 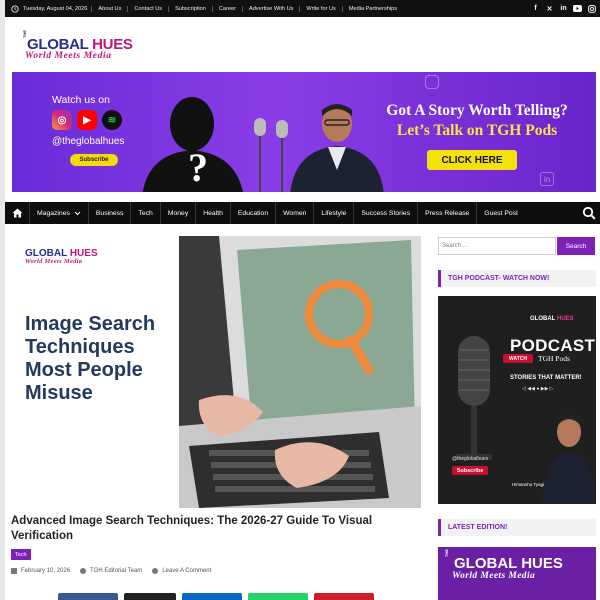 What do you see at coordinates (21, 554) in the screenshot?
I see `category-tag: Tech` at bounding box center [21, 554].